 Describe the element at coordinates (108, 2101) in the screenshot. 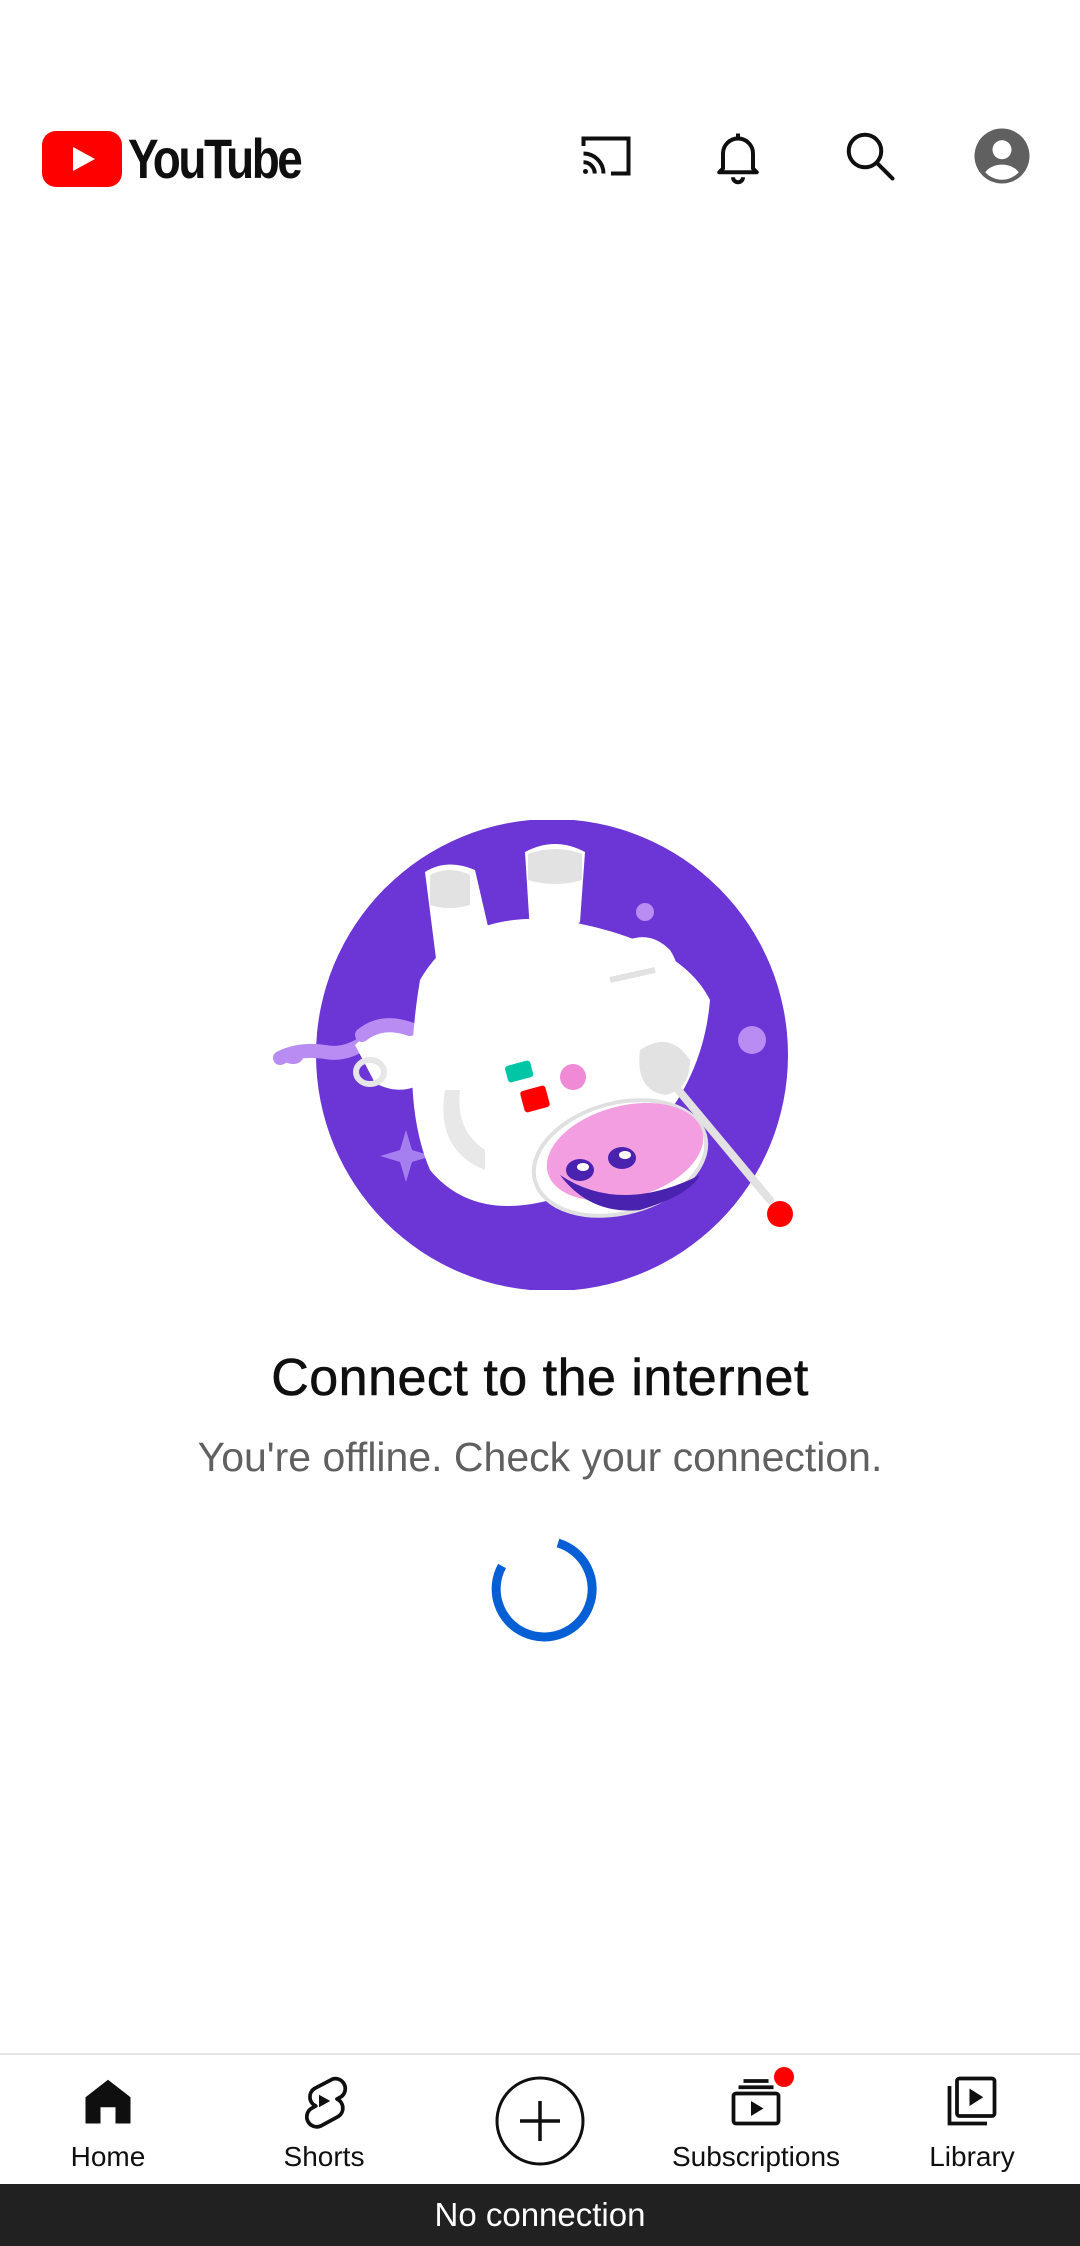

I see `home-icon` at that location.